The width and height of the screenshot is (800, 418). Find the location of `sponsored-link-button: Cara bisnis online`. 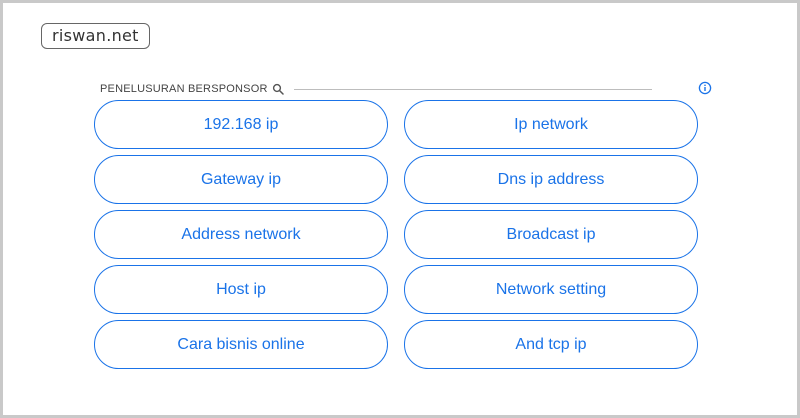

sponsored-link-button: Cara bisnis online is located at coordinates (241, 344).